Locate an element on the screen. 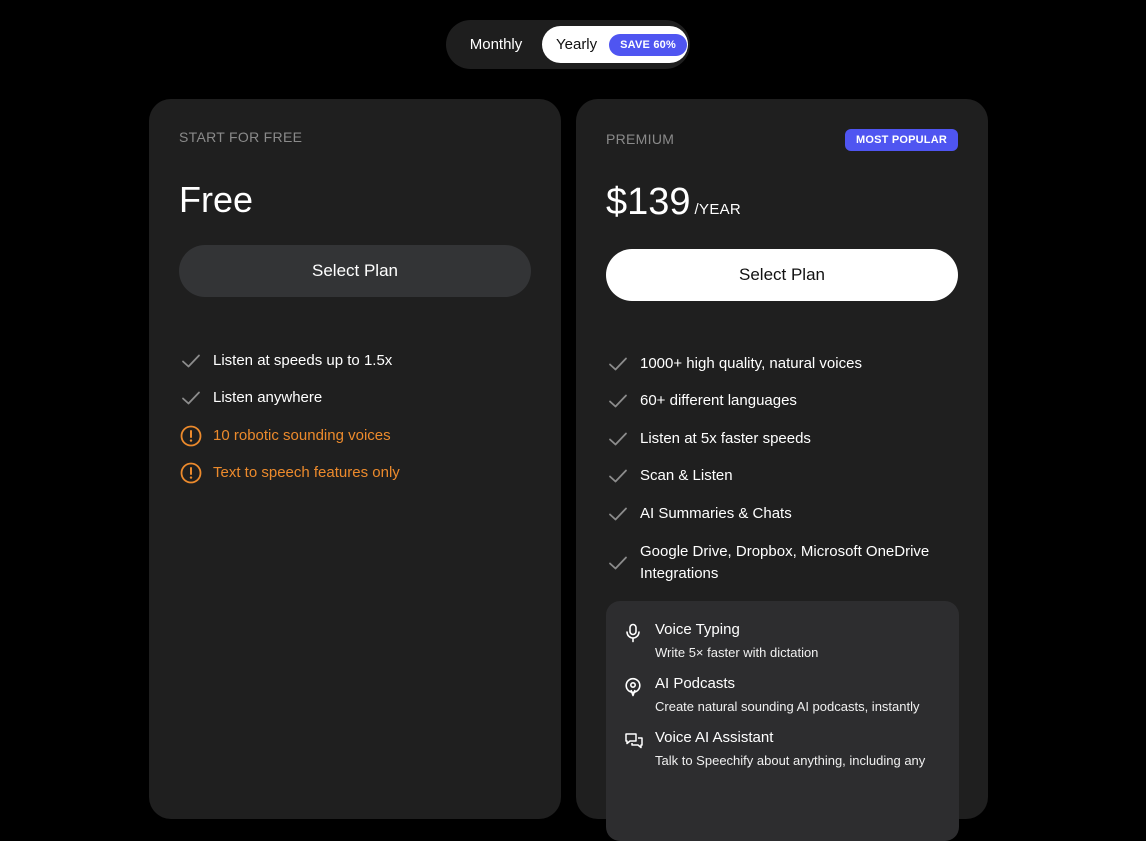 The height and width of the screenshot is (841, 1146). plan-eyebrow: START FOR FREE is located at coordinates (241, 137).